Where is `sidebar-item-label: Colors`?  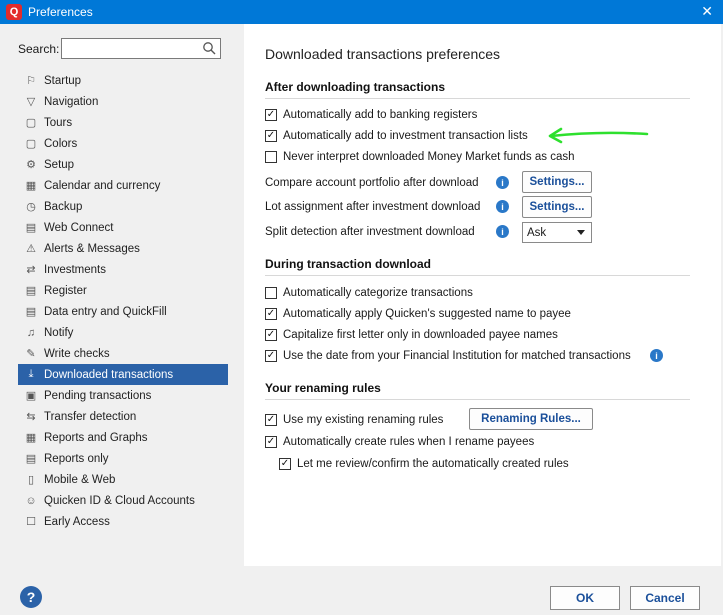
sidebar-item-label: Colors is located at coordinates (61, 143).